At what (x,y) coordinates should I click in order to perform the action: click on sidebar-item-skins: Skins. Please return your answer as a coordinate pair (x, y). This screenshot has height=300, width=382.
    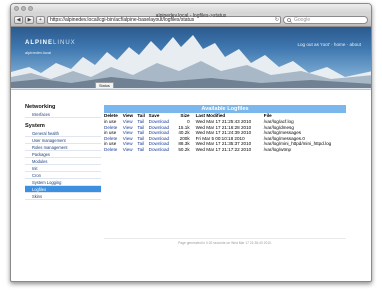
    Looking at the image, I should click on (63, 196).